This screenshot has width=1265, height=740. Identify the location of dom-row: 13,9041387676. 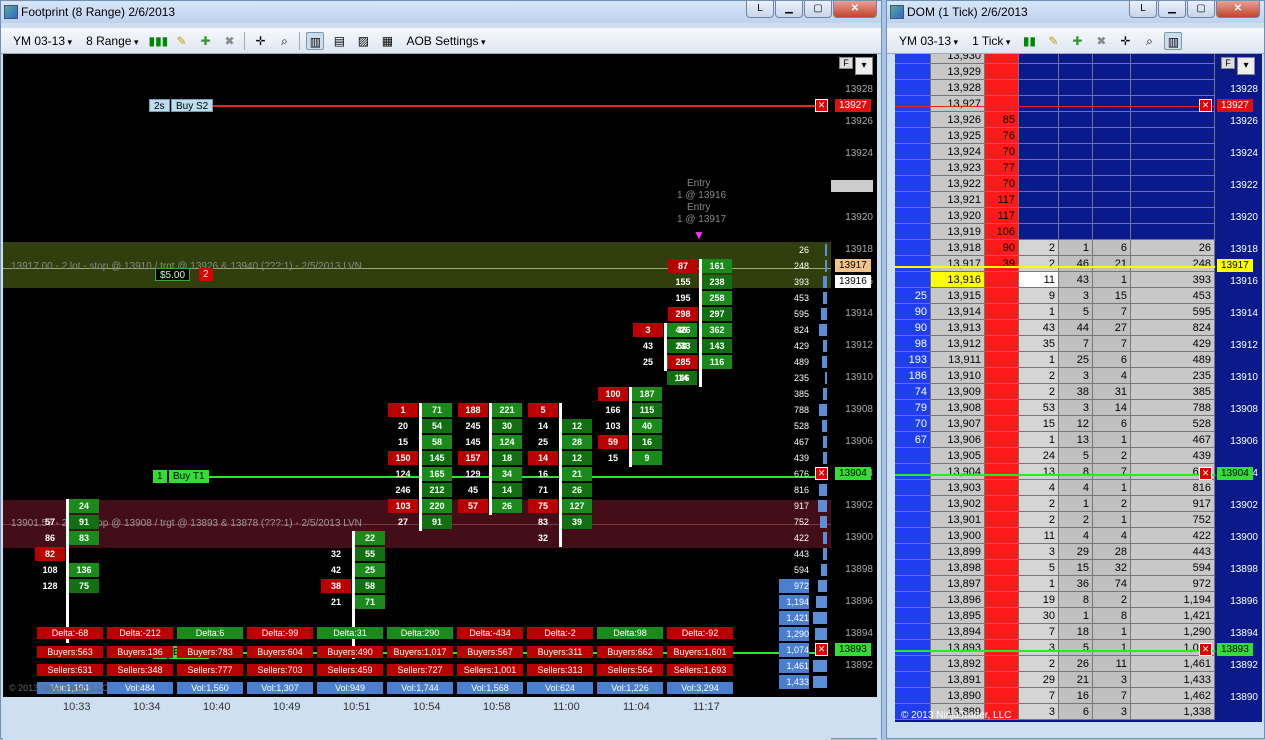
(1055, 472).